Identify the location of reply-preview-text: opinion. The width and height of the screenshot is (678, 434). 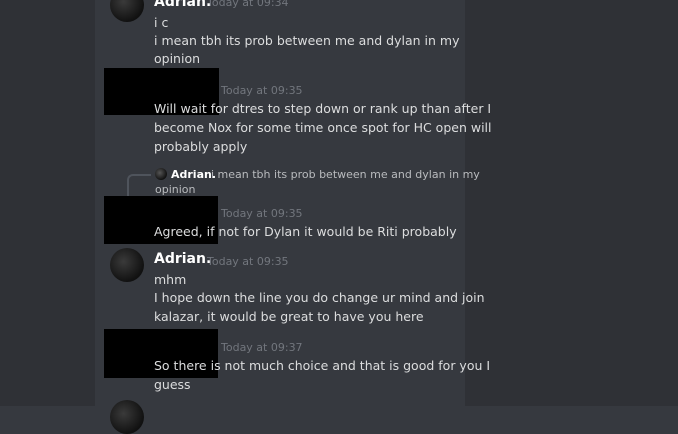
(175, 189).